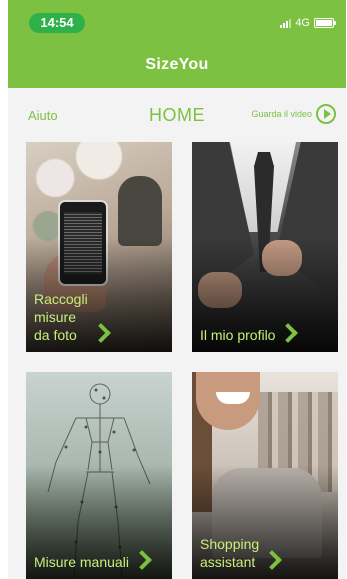  What do you see at coordinates (177, 44) in the screenshot?
I see `app-header: 14:54 4G SizeYou` at bounding box center [177, 44].